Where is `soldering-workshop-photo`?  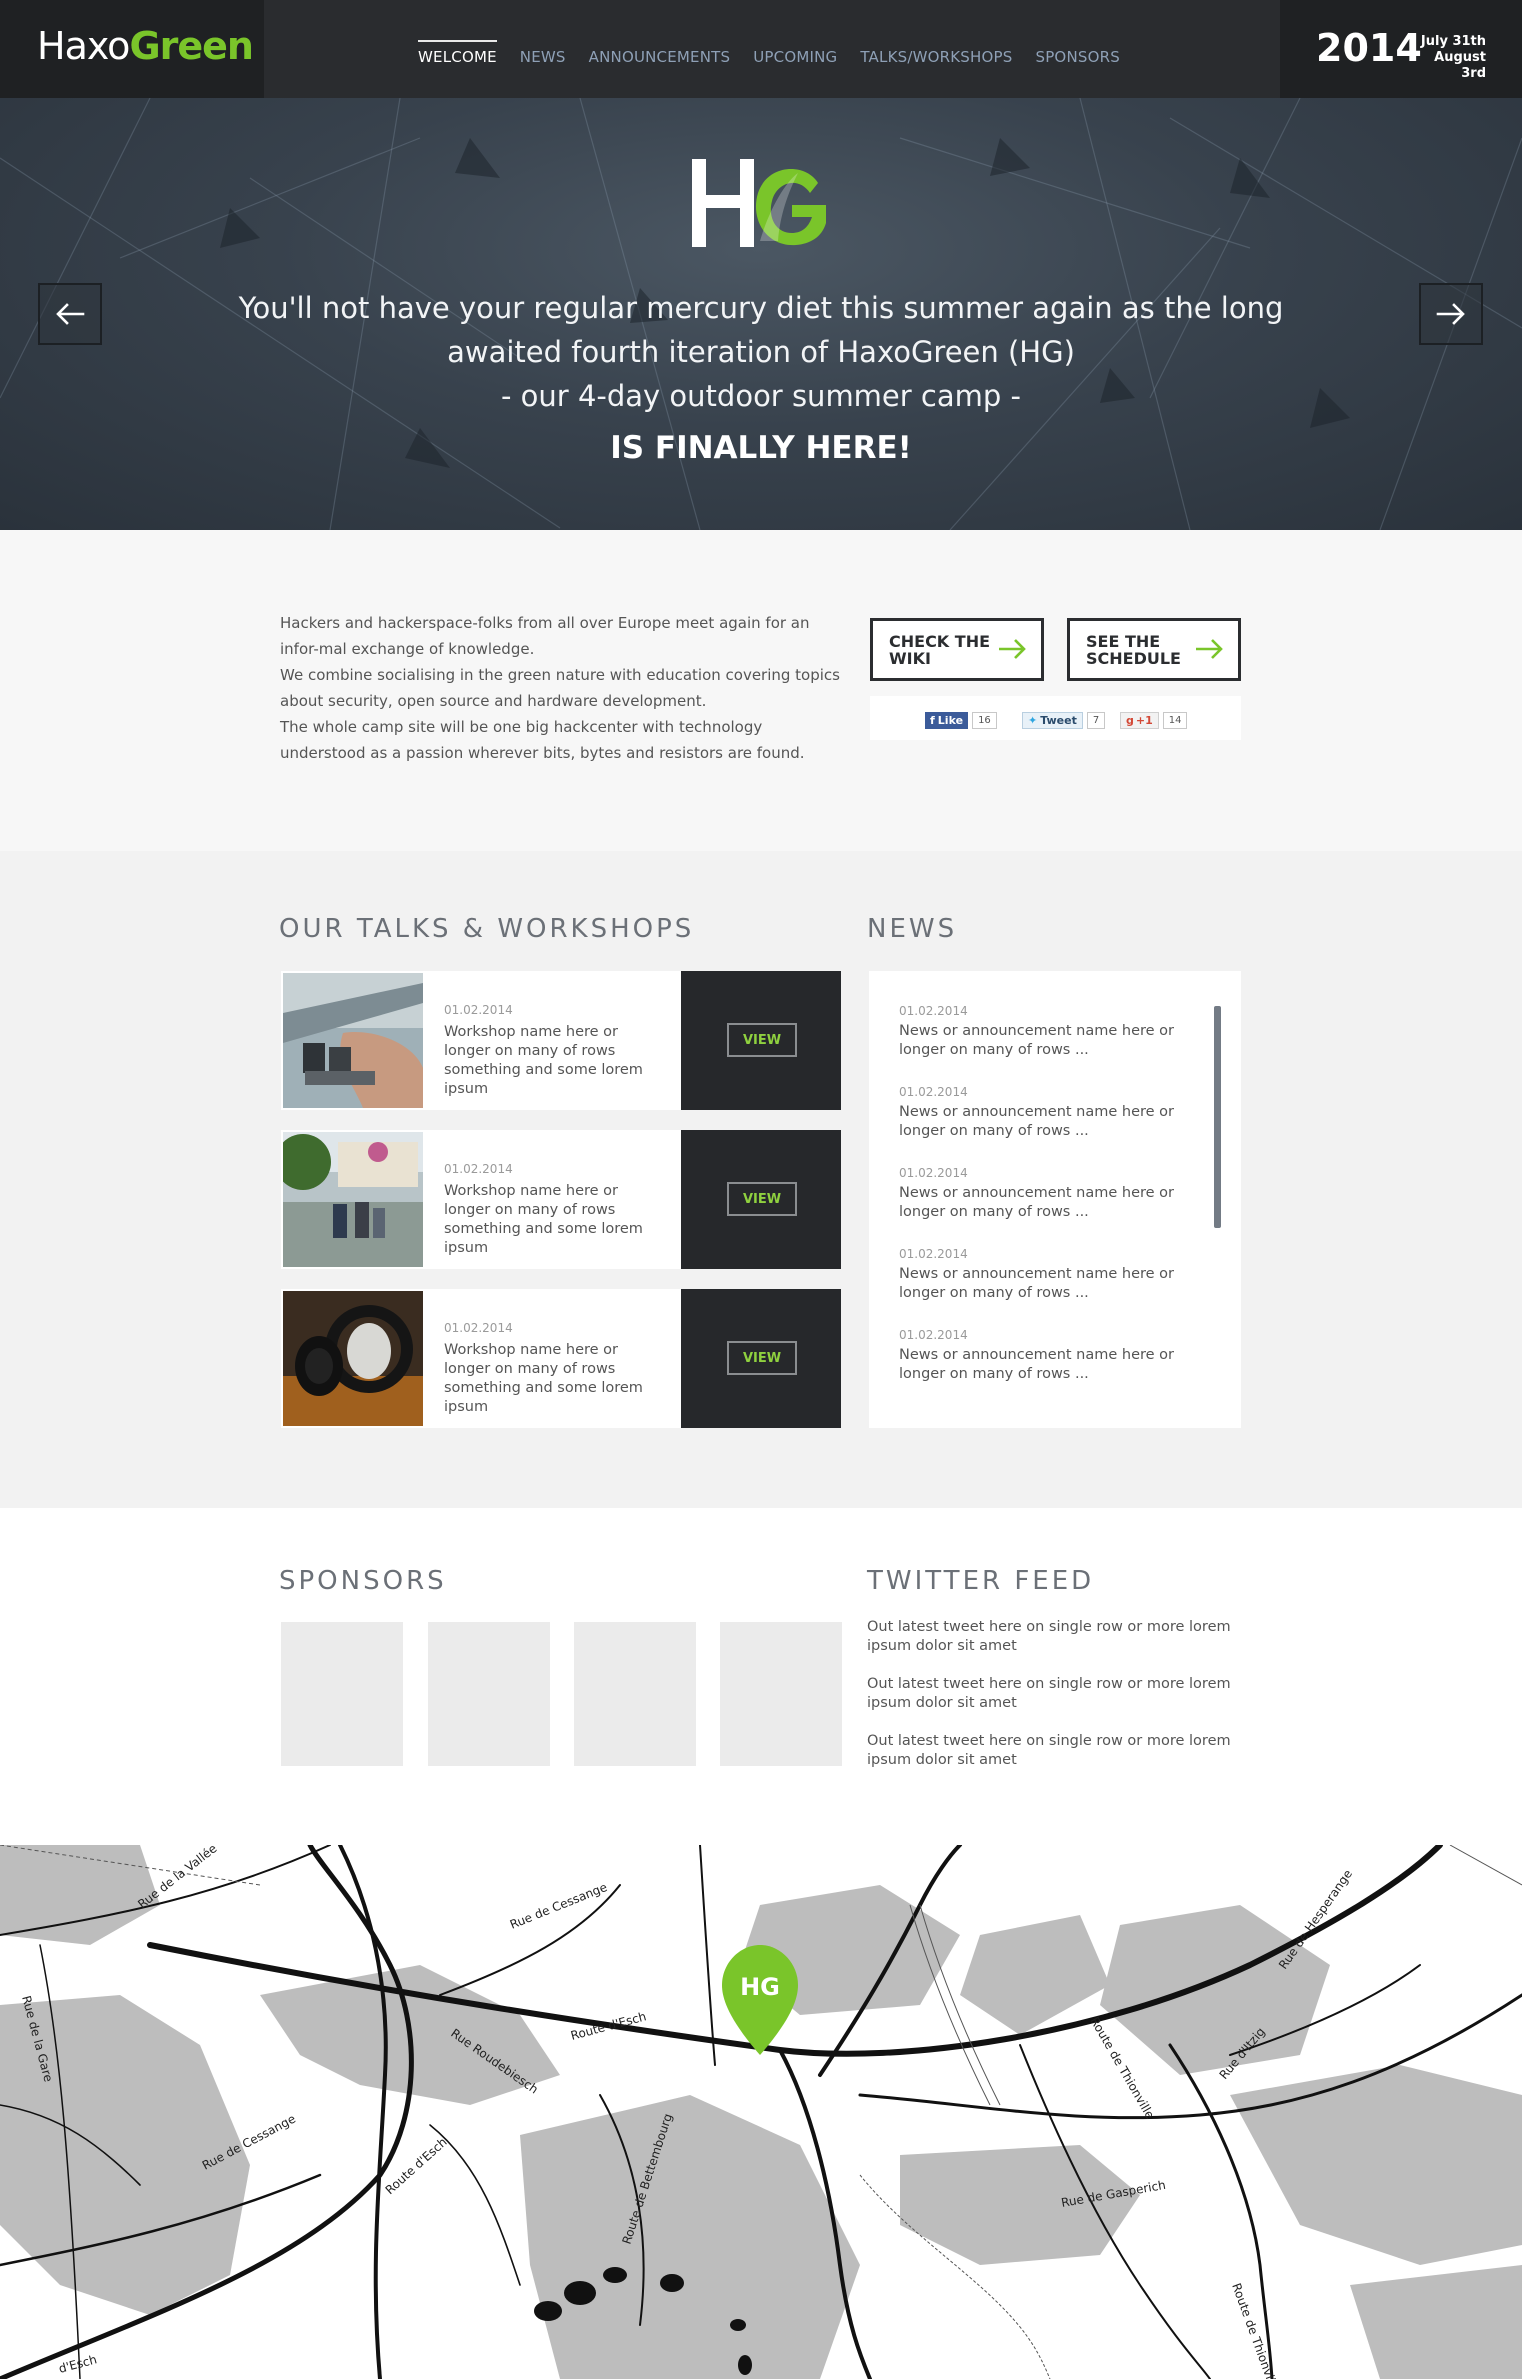
soldering-workshop-photo is located at coordinates (353, 1040).